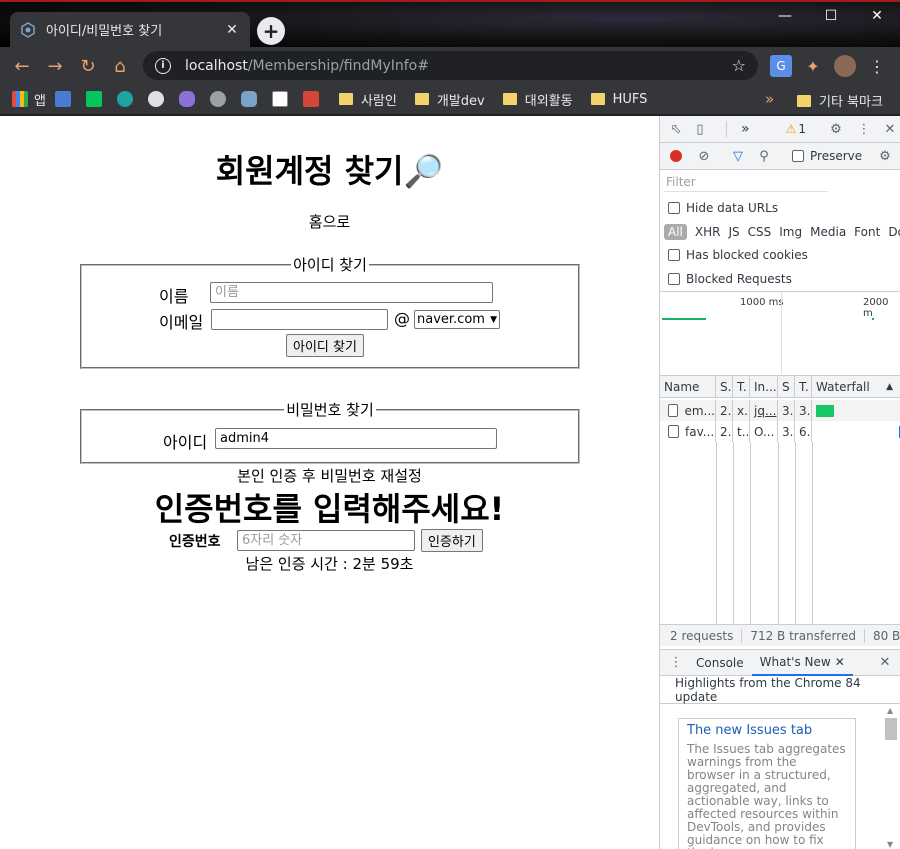 The image size is (900, 849). I want to click on type-filter-js: JS, so click(733, 232).